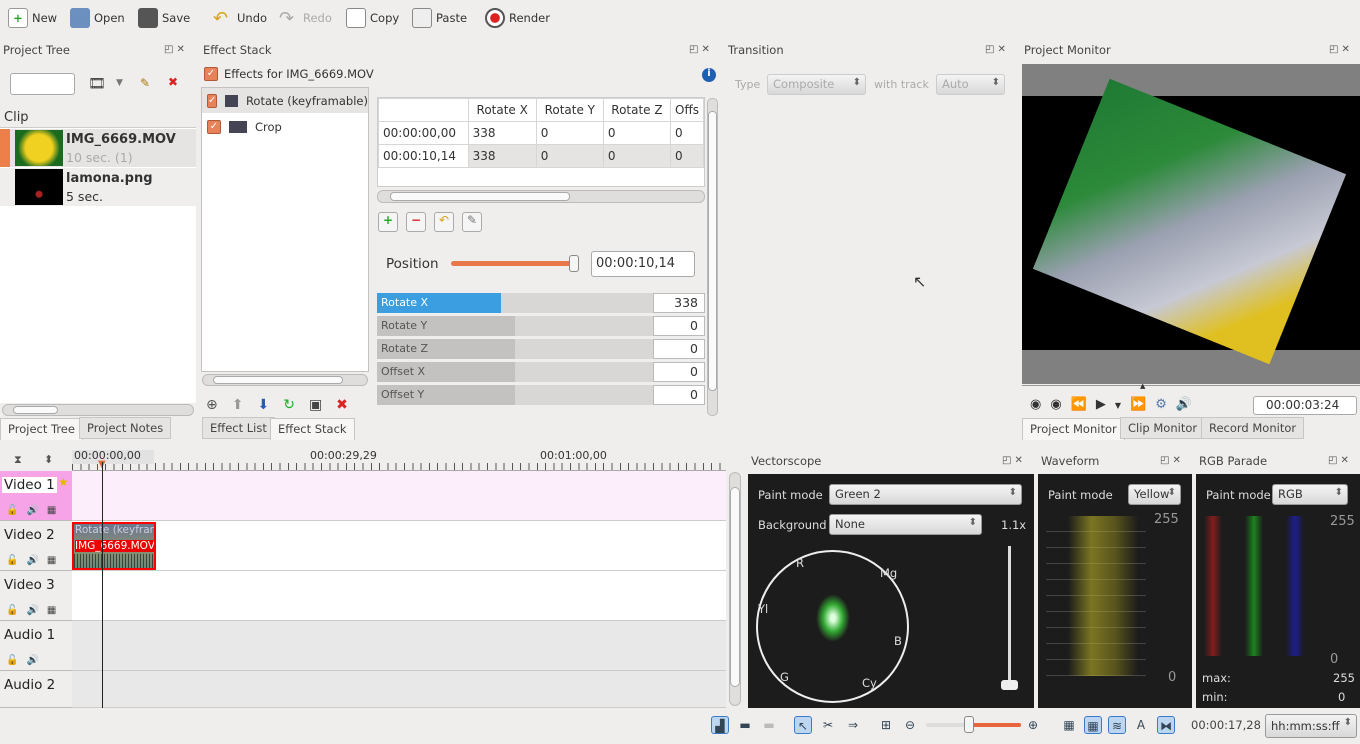 The width and height of the screenshot is (1360, 744). What do you see at coordinates (212, 405) in the screenshot?
I see `add-effect-icon: ⊕` at bounding box center [212, 405].